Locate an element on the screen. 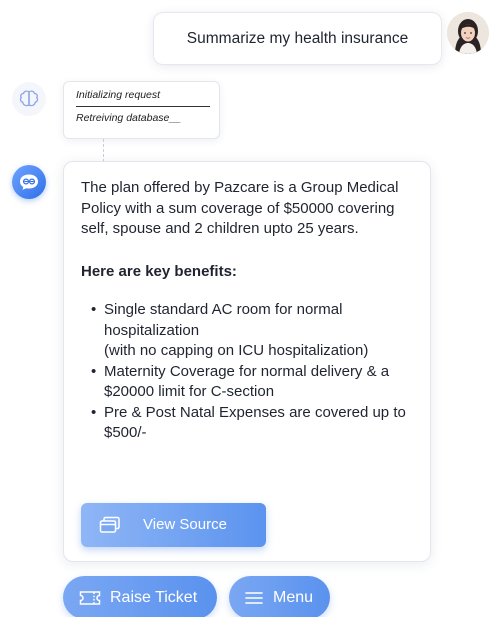 The image size is (490, 617). brain-icon is located at coordinates (29, 99).